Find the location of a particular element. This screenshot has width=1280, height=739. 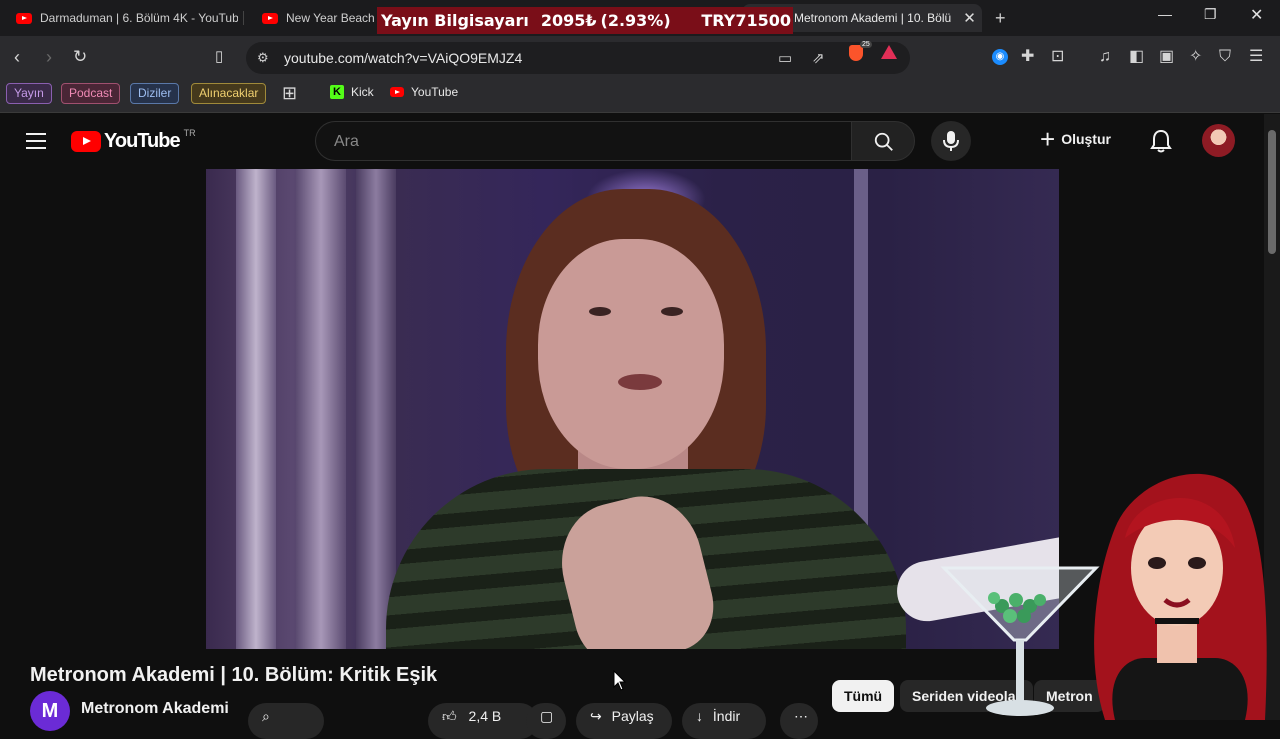

channel-avatar: M is located at coordinates (50, 711).